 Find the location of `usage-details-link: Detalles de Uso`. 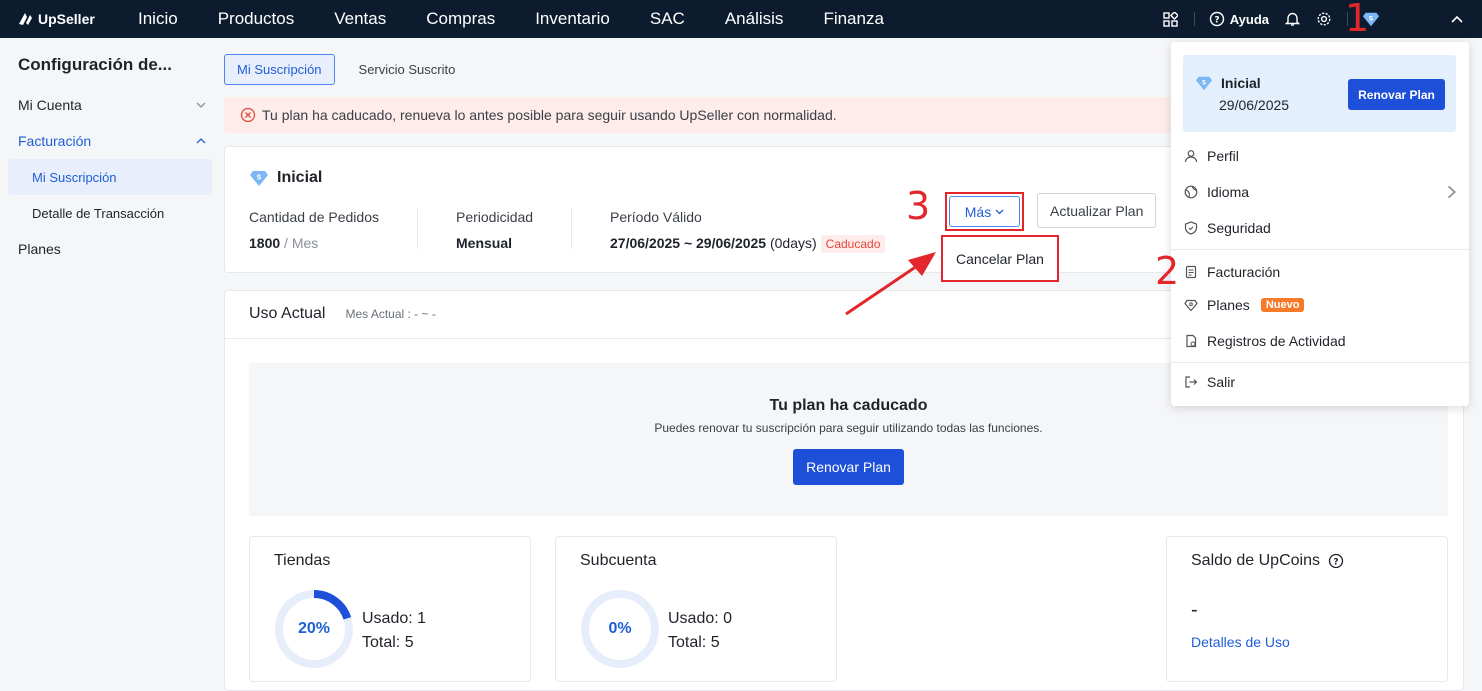

usage-details-link: Detalles de Uso is located at coordinates (1240, 642).